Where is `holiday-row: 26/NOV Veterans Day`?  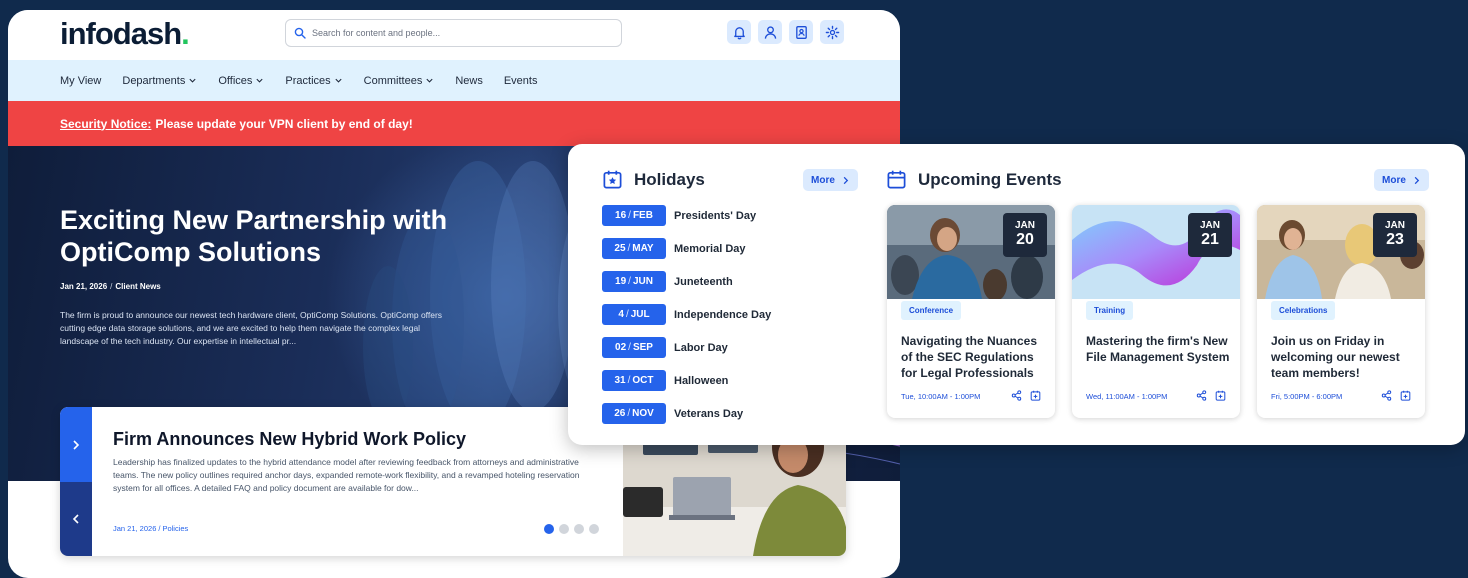
holiday-row: 26/NOV Veterans Day is located at coordinates (672, 413).